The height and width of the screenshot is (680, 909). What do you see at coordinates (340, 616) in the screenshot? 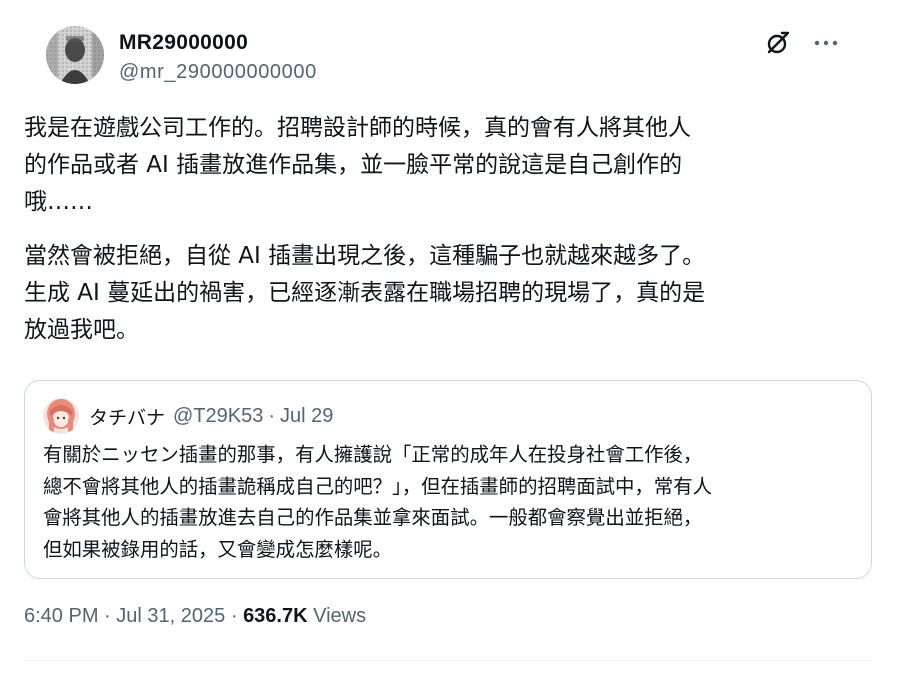
I see `views-label: Views` at bounding box center [340, 616].